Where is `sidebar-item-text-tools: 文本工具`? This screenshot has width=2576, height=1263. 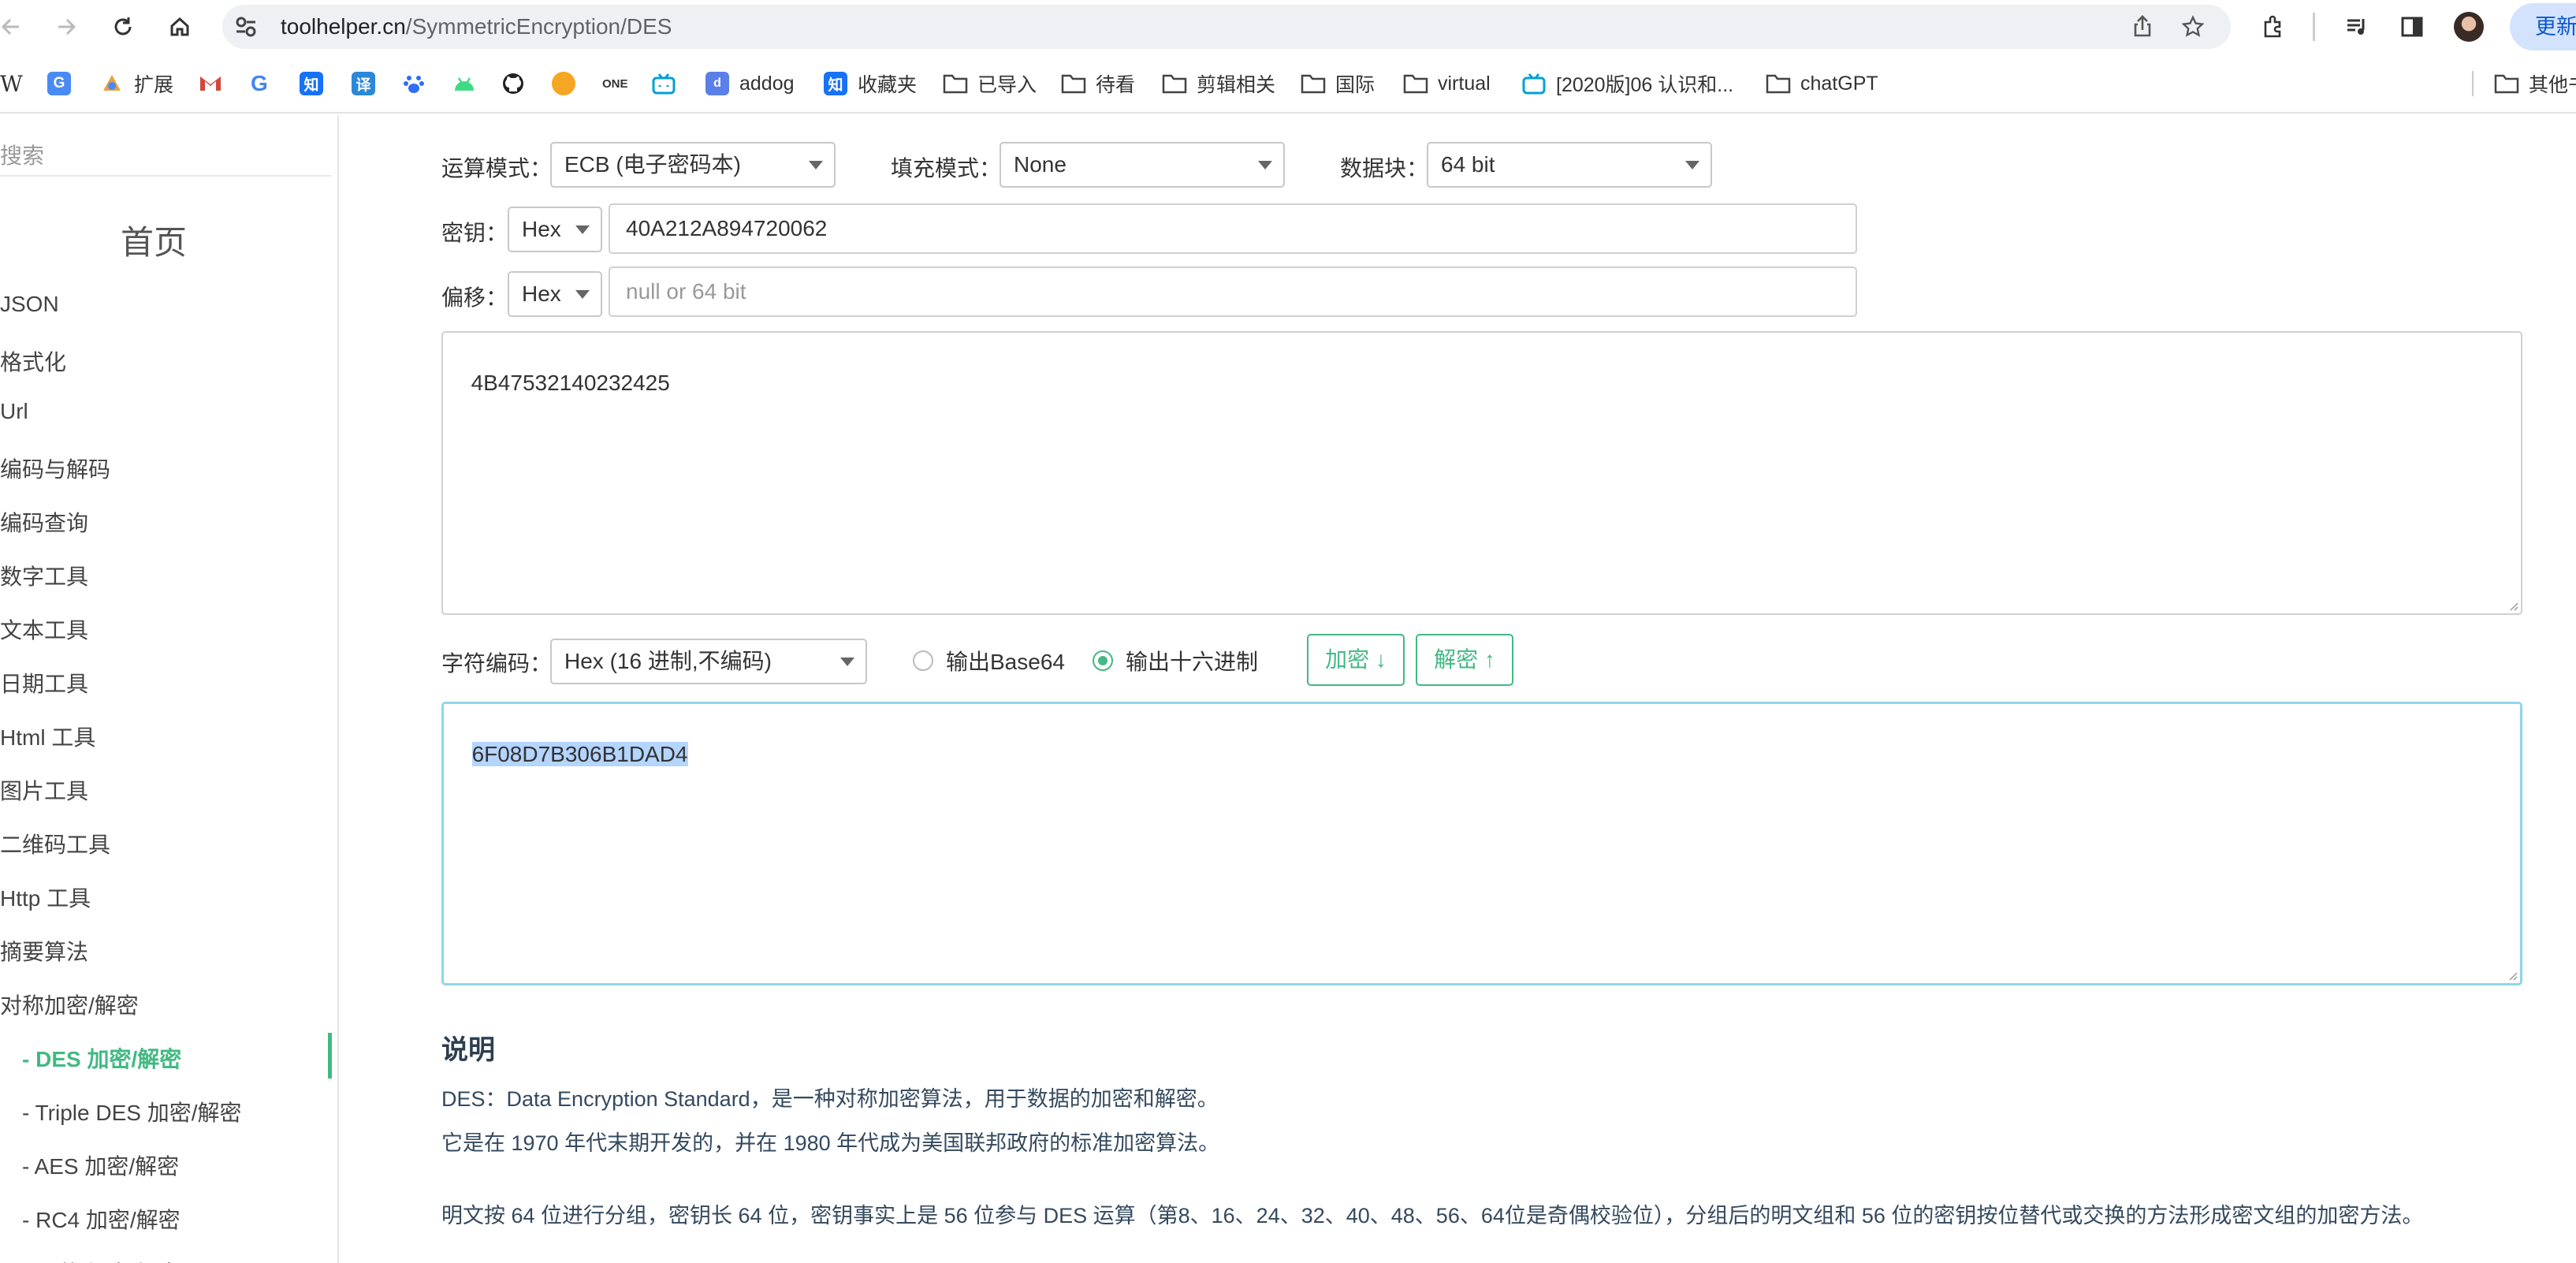
sidebar-item-text-tools: 文本工具 is located at coordinates (44, 629).